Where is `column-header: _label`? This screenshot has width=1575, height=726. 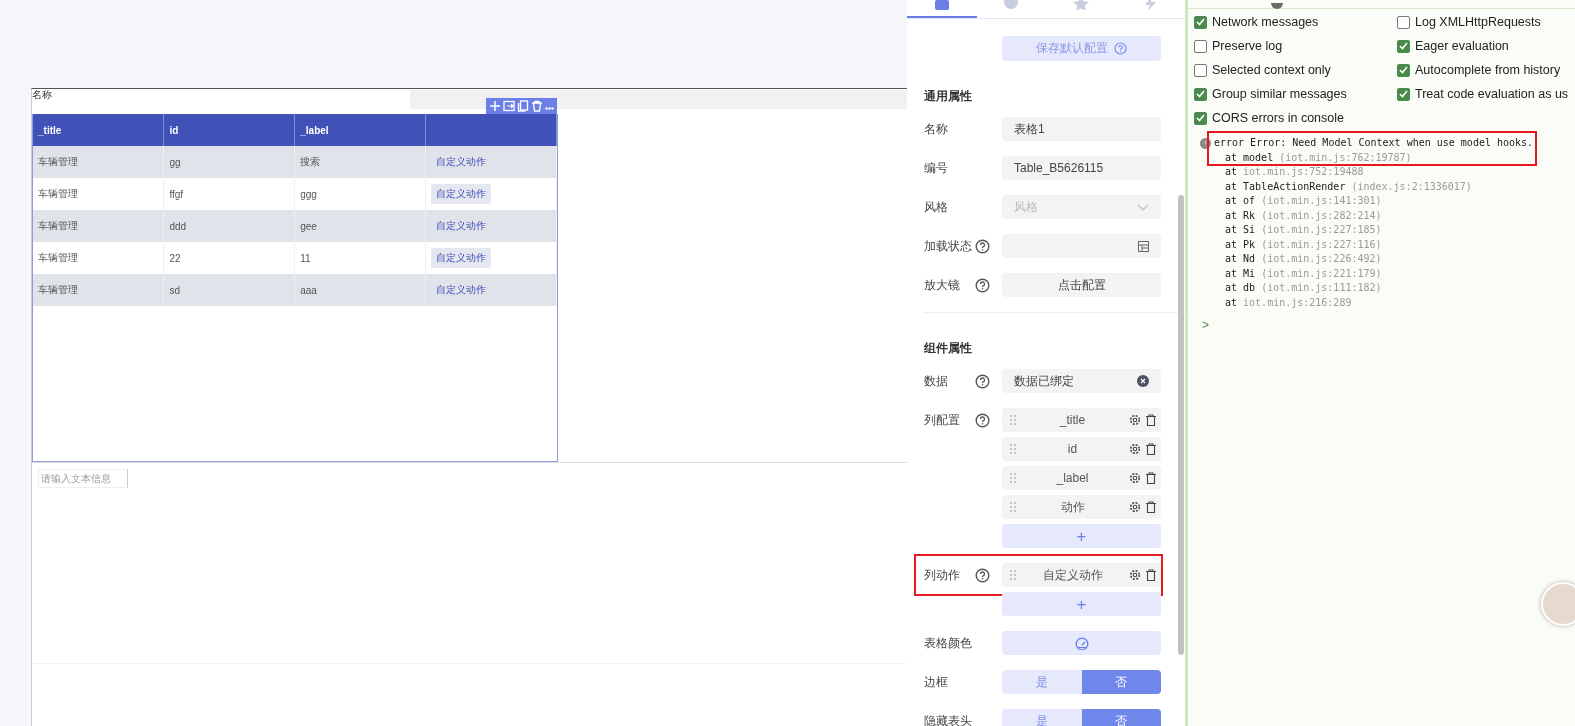
column-header: _label is located at coordinates (360, 130).